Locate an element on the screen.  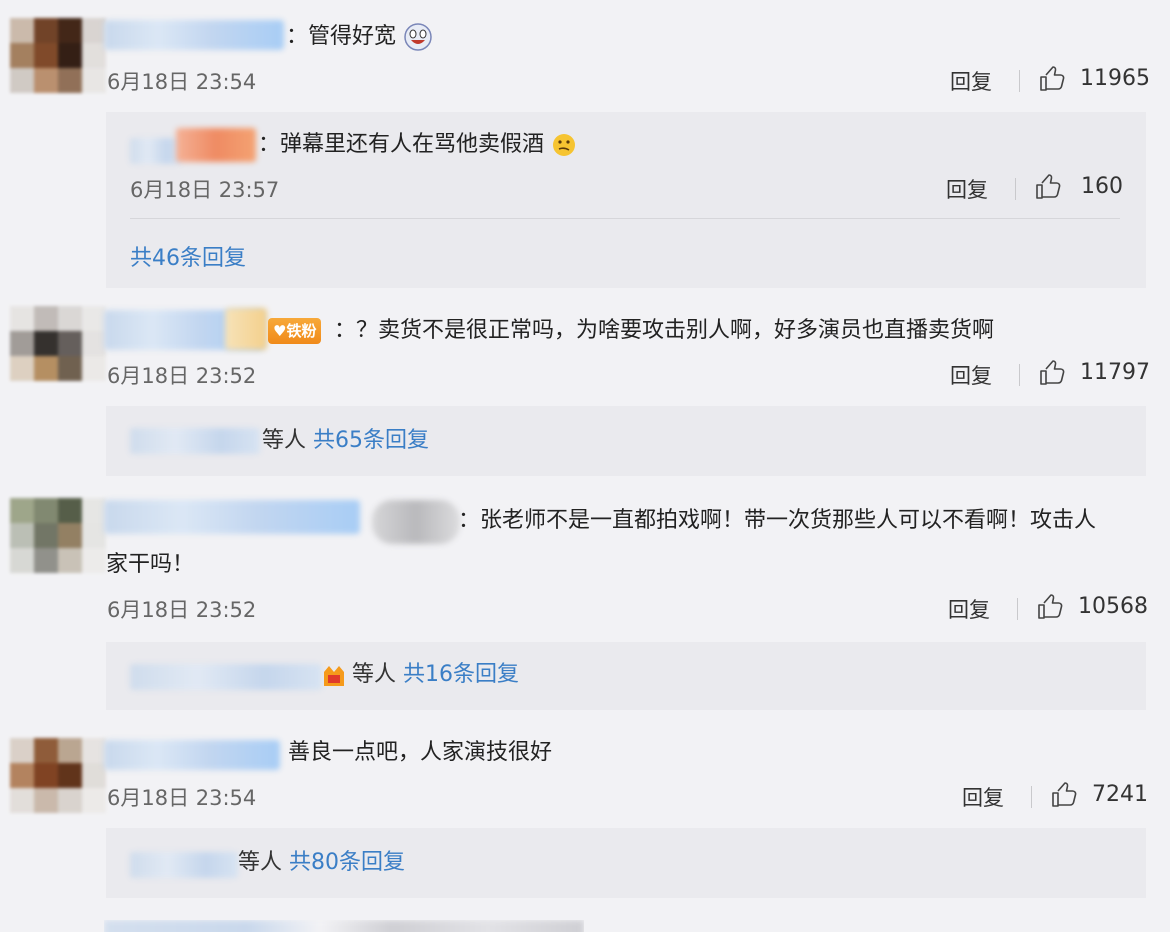
total-replies-row: 等人 共16条回复 is located at coordinates (435, 675).